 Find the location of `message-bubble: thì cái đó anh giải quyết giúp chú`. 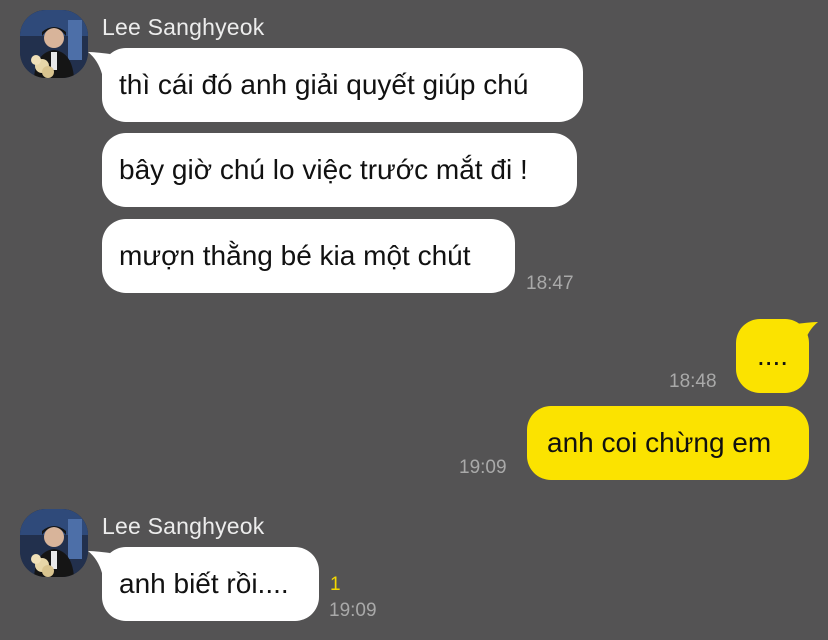

message-bubble: thì cái đó anh giải quyết giúp chú is located at coordinates (342, 85).